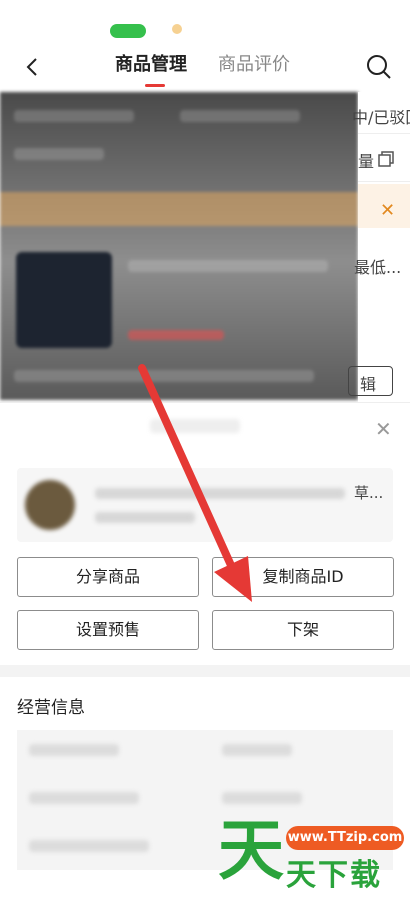 This screenshot has height=914, width=410. Describe the element at coordinates (179, 209) in the screenshot. I see `blurred-notice-banner` at that location.